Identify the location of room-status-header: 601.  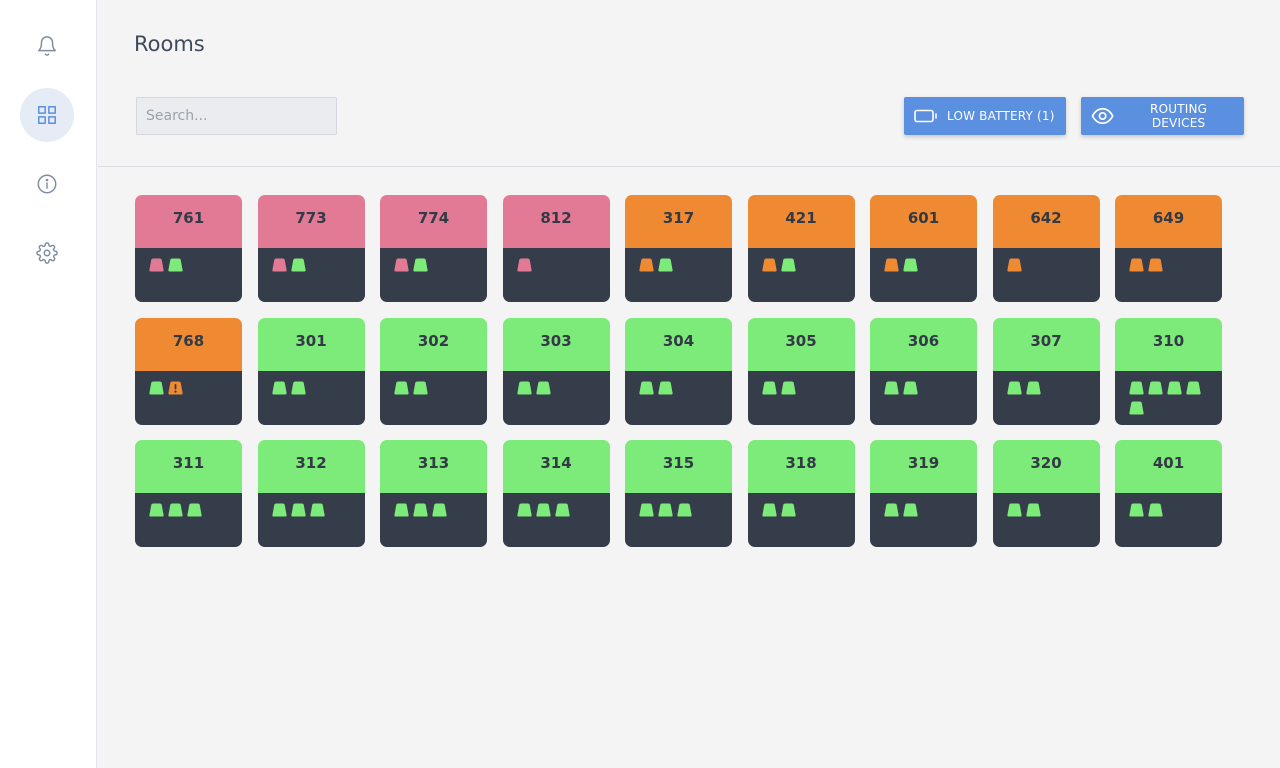
(923, 221).